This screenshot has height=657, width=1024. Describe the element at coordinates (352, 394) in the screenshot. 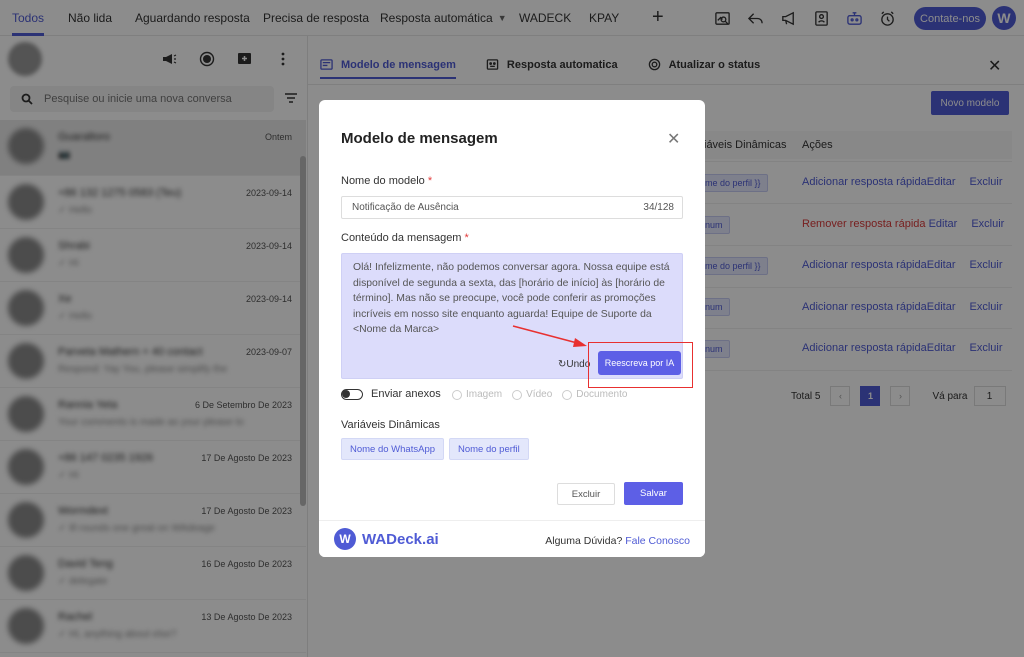

I see `attachments-toggle` at that location.